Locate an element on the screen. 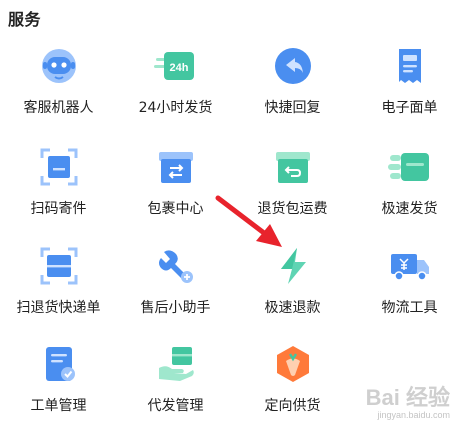  service-item-label: 扫退货快递单 is located at coordinates (58, 308).